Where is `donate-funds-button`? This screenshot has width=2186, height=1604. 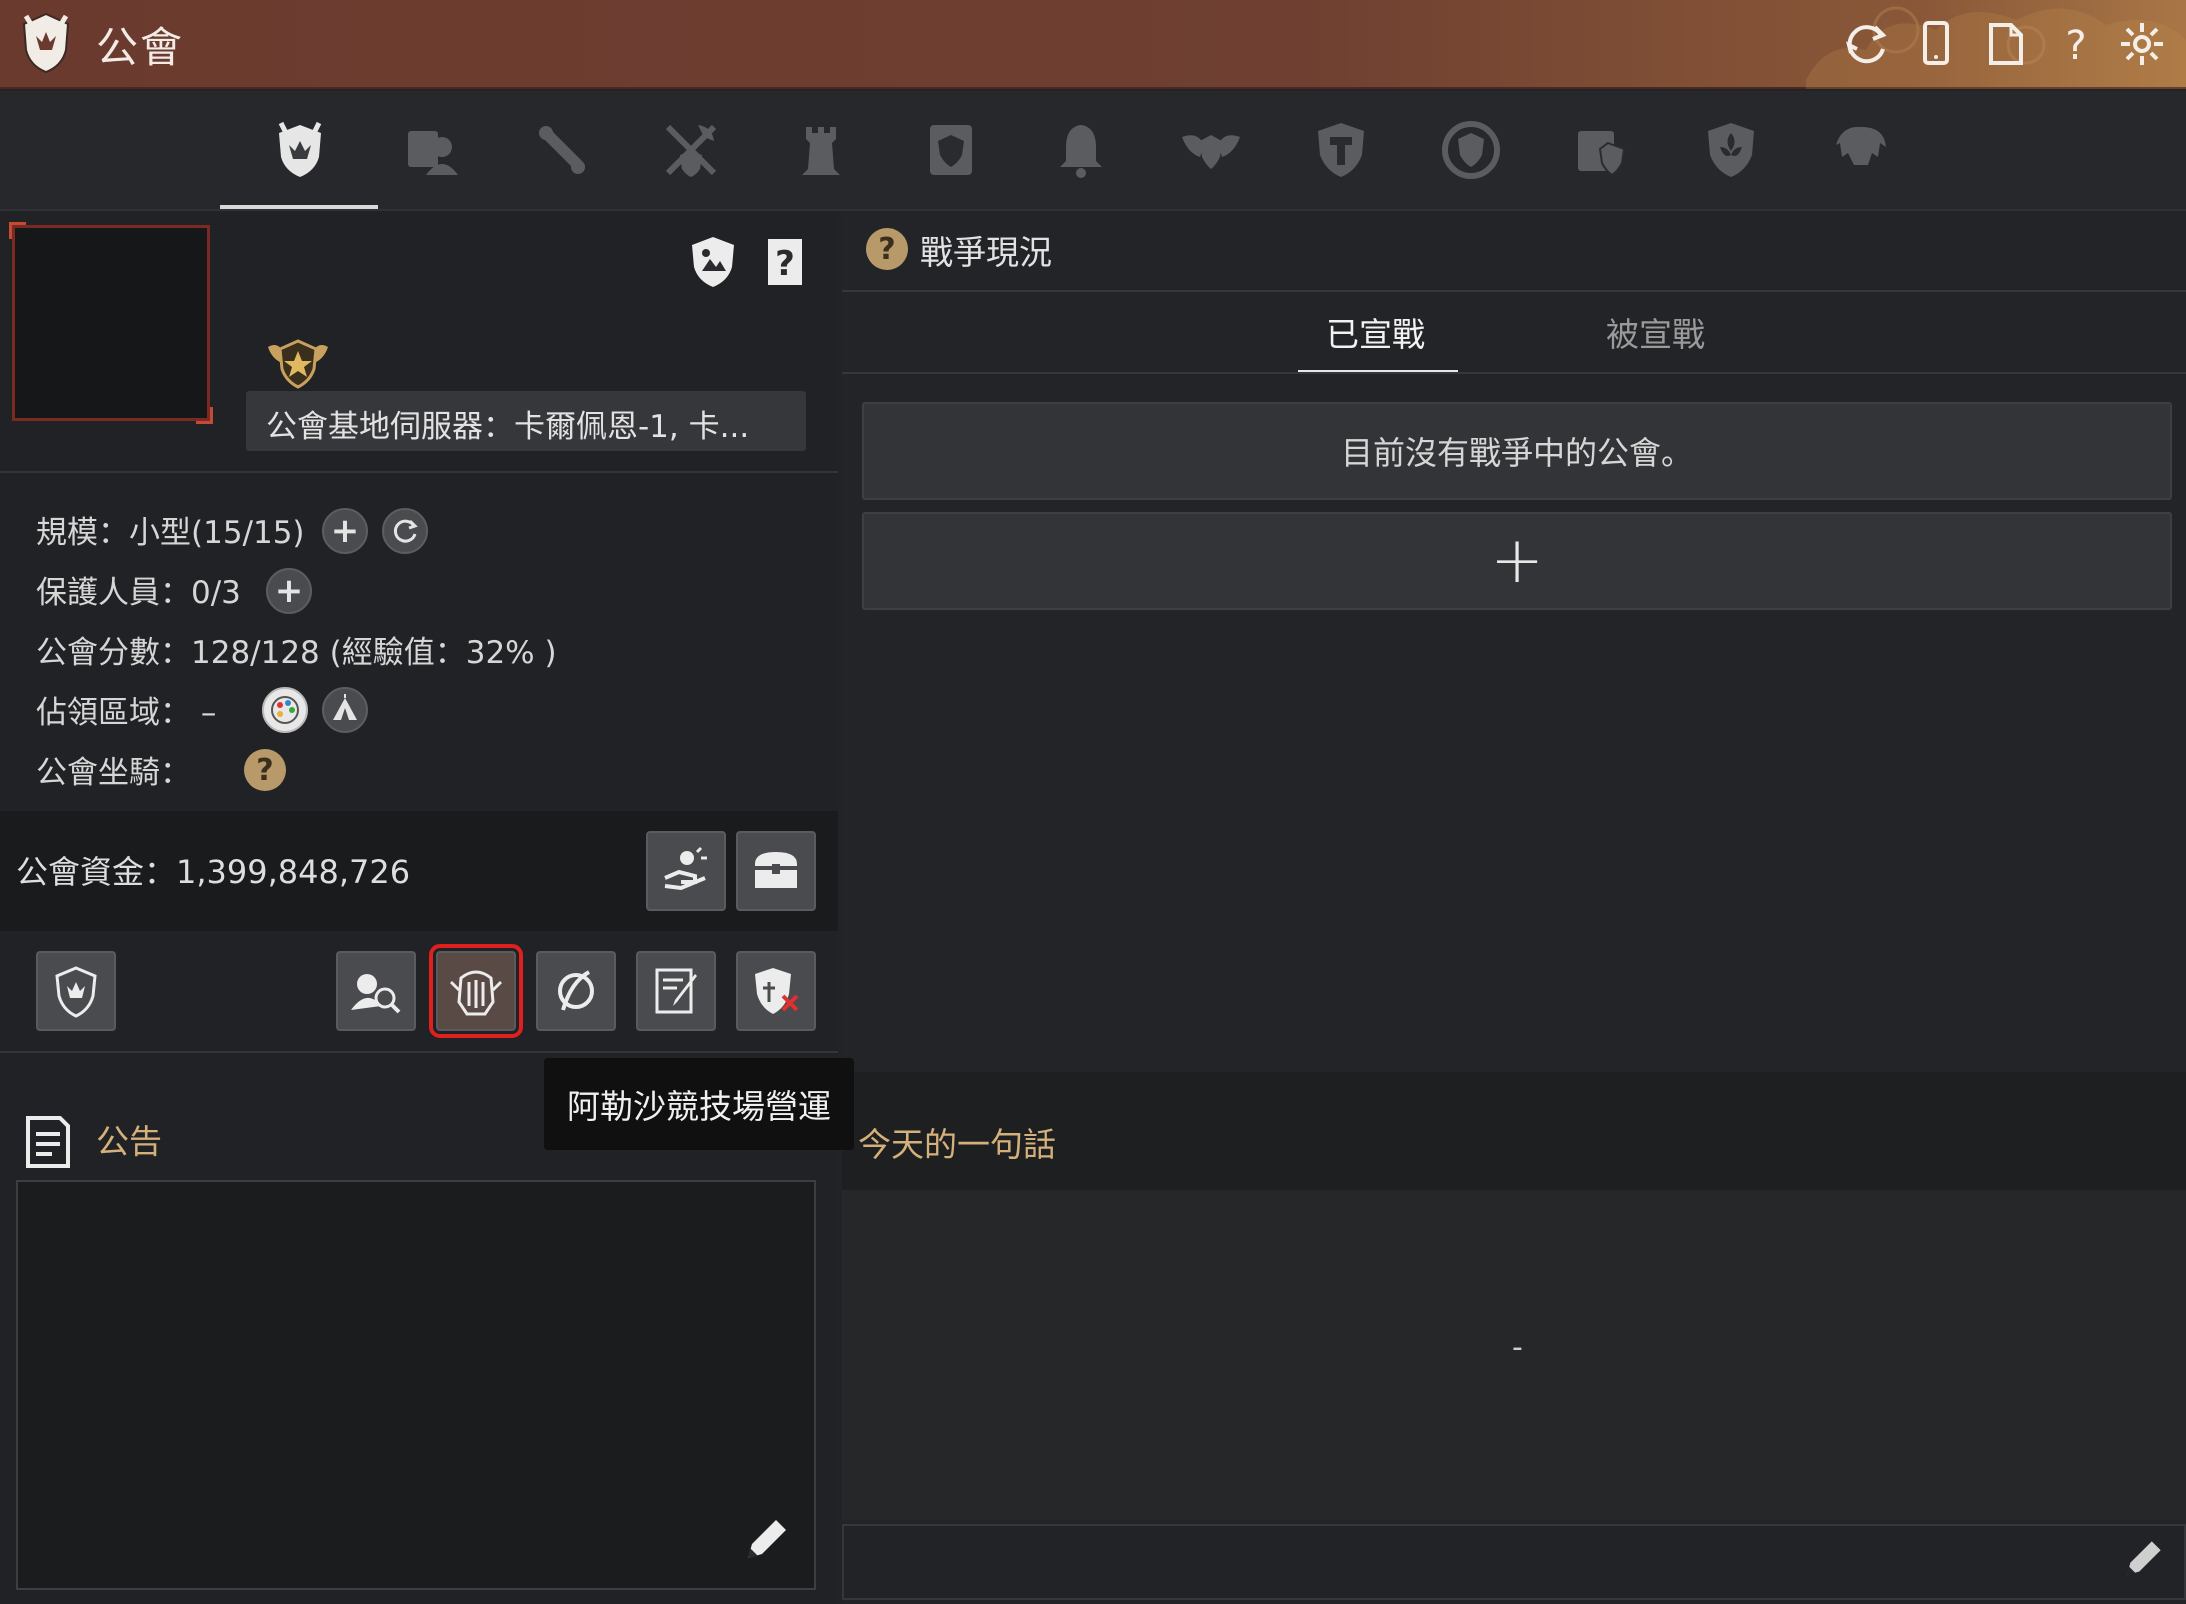
donate-funds-button is located at coordinates (686, 871).